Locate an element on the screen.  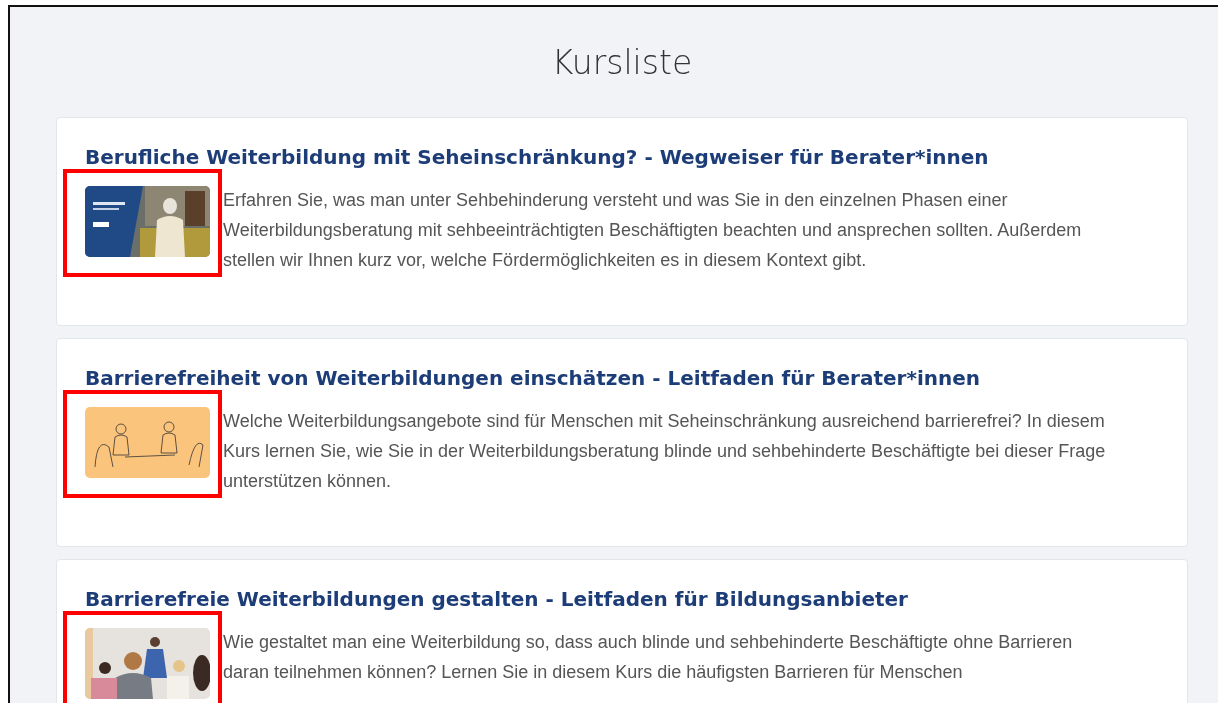
course-description: Welche Weiterbildungsangebote sind für Menschen mit Seheinschränkung ausreichend barrierefrei? In diesem Kurs lernen Sie, wie Sie in der Weiterbildungsberatung blinde und sehbehinderte Beschäftigte bei dieser Frage unterstützen können. is located at coordinates (665, 451).